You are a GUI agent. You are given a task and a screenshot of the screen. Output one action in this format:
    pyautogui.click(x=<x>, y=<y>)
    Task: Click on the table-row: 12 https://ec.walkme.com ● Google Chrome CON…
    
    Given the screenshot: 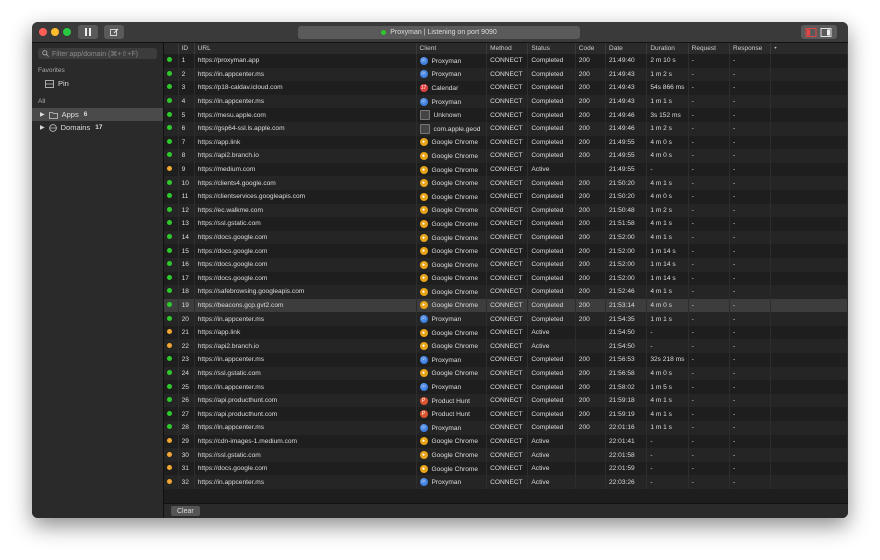 What is the action you would take?
    pyautogui.click(x=506, y=210)
    